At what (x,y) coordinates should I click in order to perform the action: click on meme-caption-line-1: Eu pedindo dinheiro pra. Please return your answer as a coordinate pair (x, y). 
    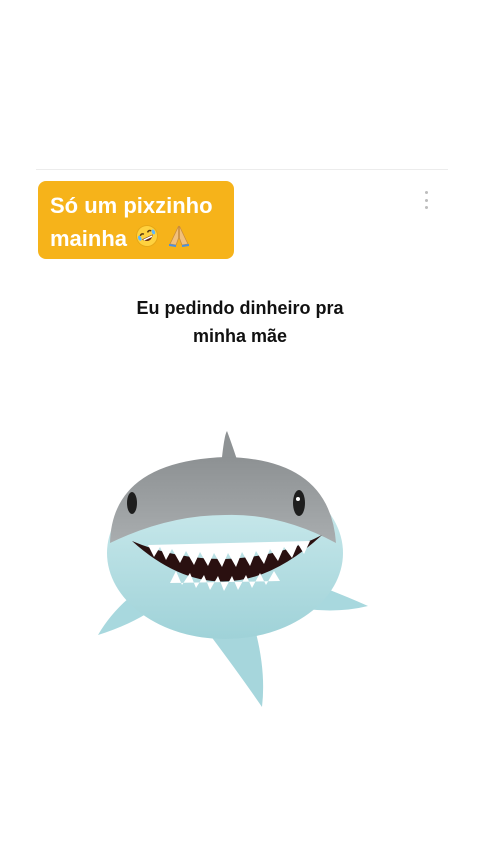
    Looking at the image, I should click on (240, 308).